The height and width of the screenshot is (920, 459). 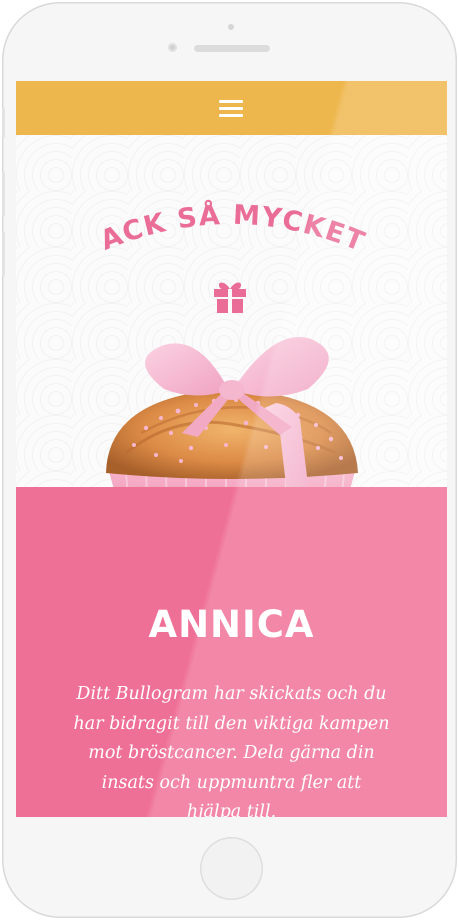 I want to click on thank-you-heading: TACK SÅ MYCKET!, so click(x=228, y=224).